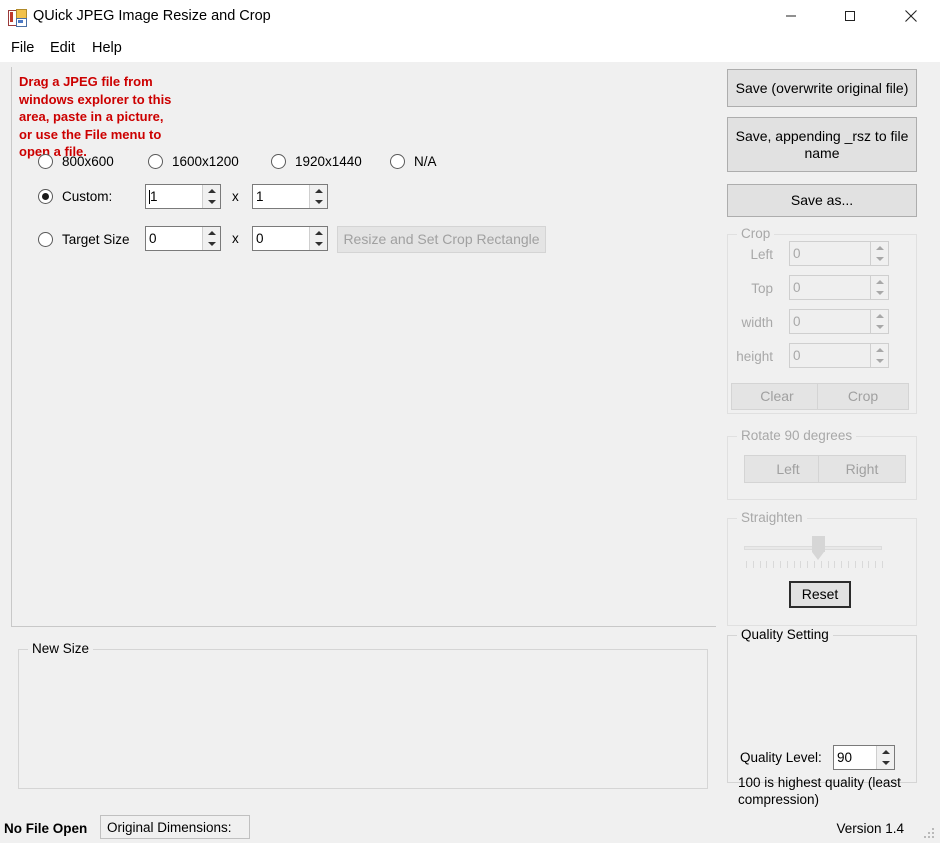  What do you see at coordinates (797, 355) in the screenshot?
I see `crop-height-value: 0` at bounding box center [797, 355].